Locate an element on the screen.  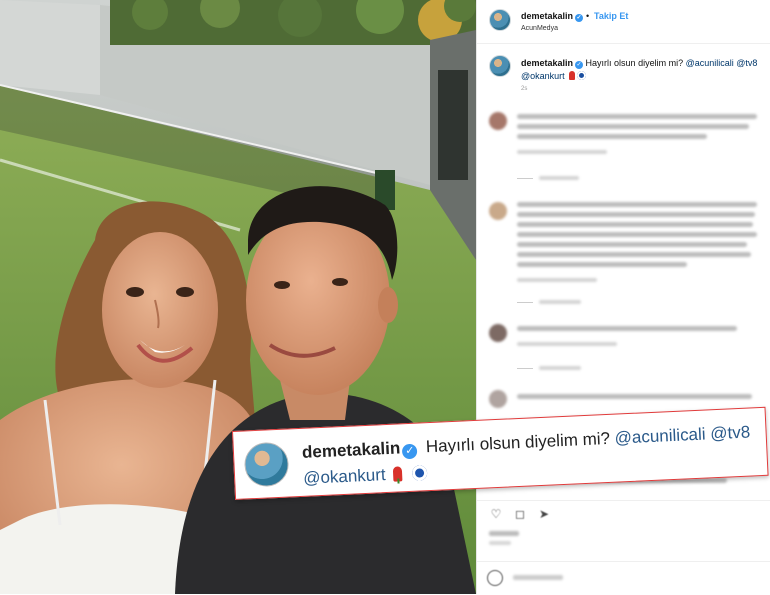
heart-icon: ♡ is located at coordinates (496, 514).